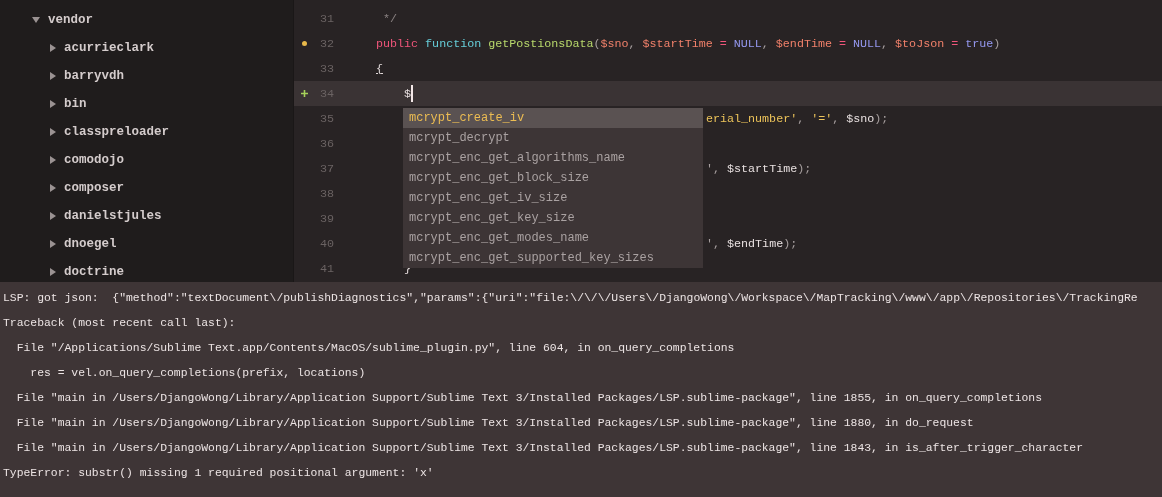 The image size is (1162, 497). What do you see at coordinates (146, 48) in the screenshot?
I see `folder-item: acurrieclark` at bounding box center [146, 48].